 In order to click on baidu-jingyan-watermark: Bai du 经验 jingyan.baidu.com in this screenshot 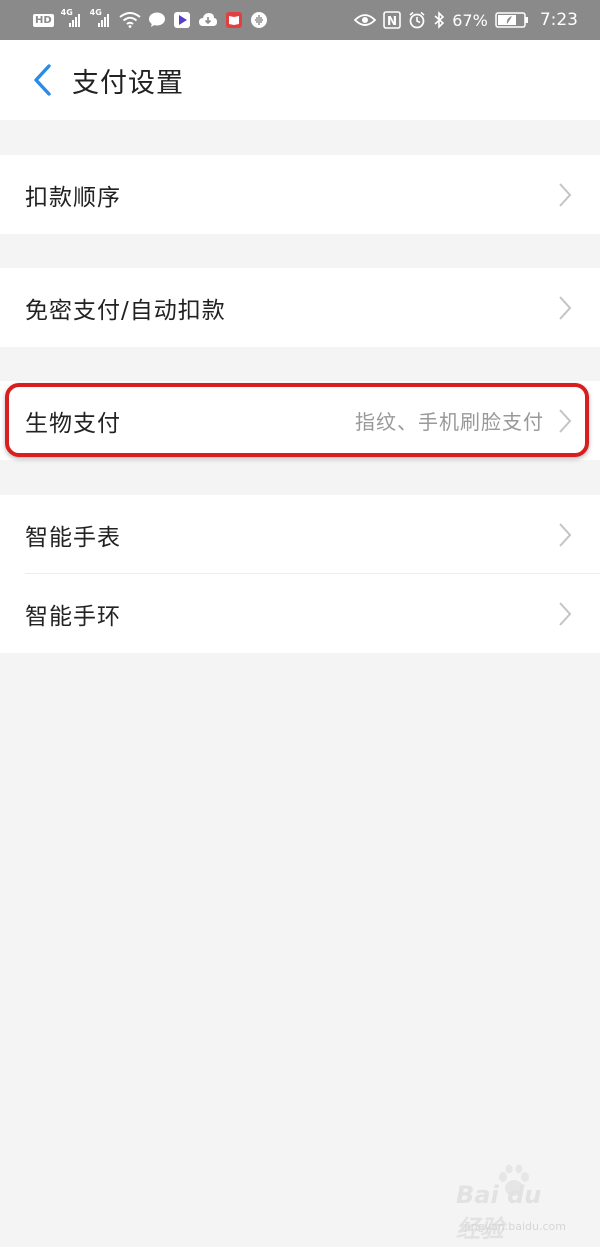, I will do `click(511, 1203)`.